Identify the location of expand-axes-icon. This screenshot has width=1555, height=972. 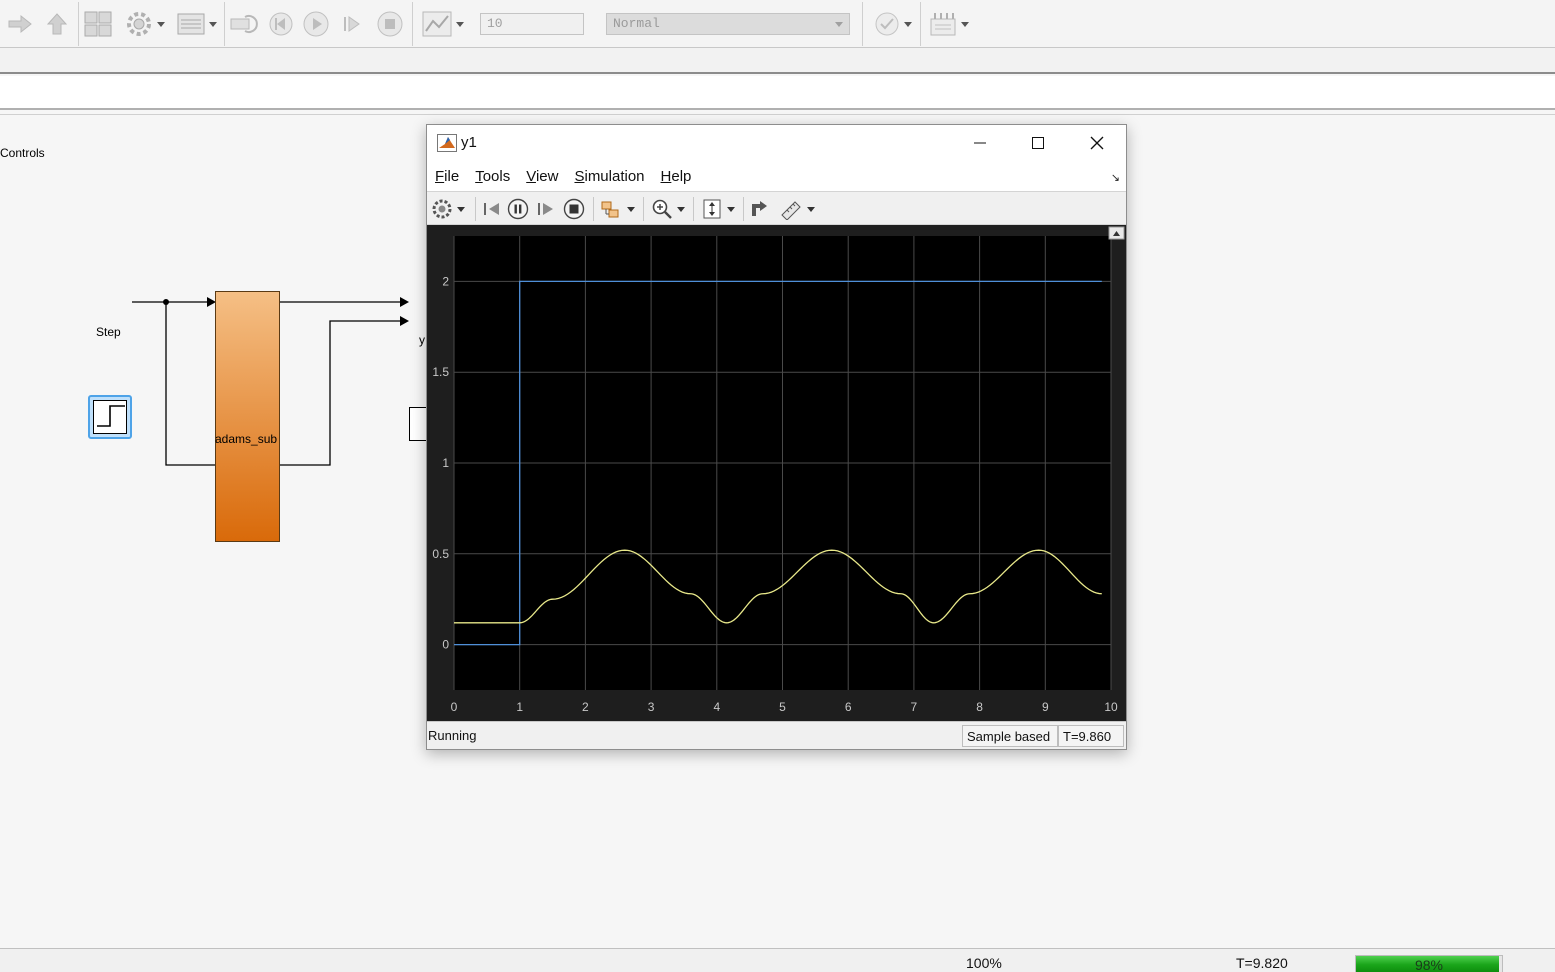
(1116, 233).